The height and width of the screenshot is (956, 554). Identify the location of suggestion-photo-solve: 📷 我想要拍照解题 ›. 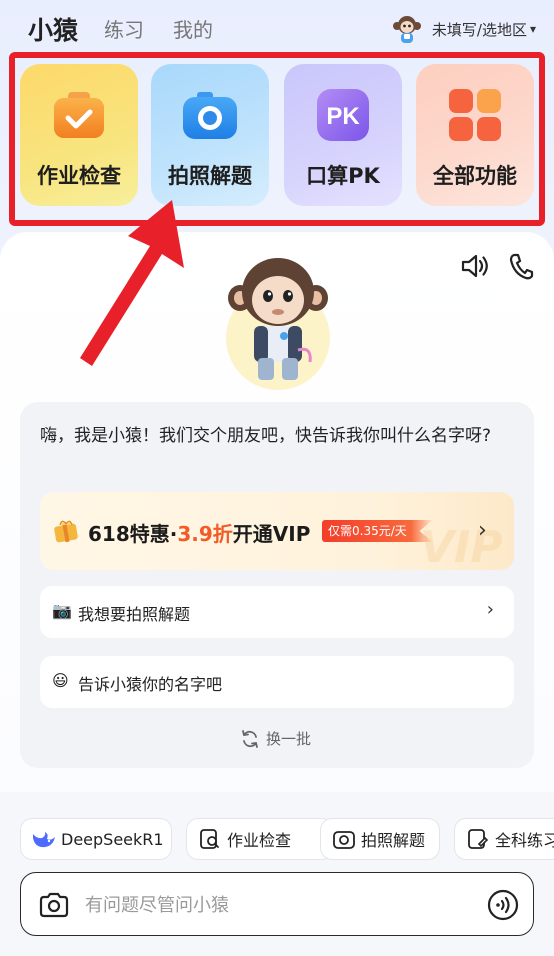
(277, 612).